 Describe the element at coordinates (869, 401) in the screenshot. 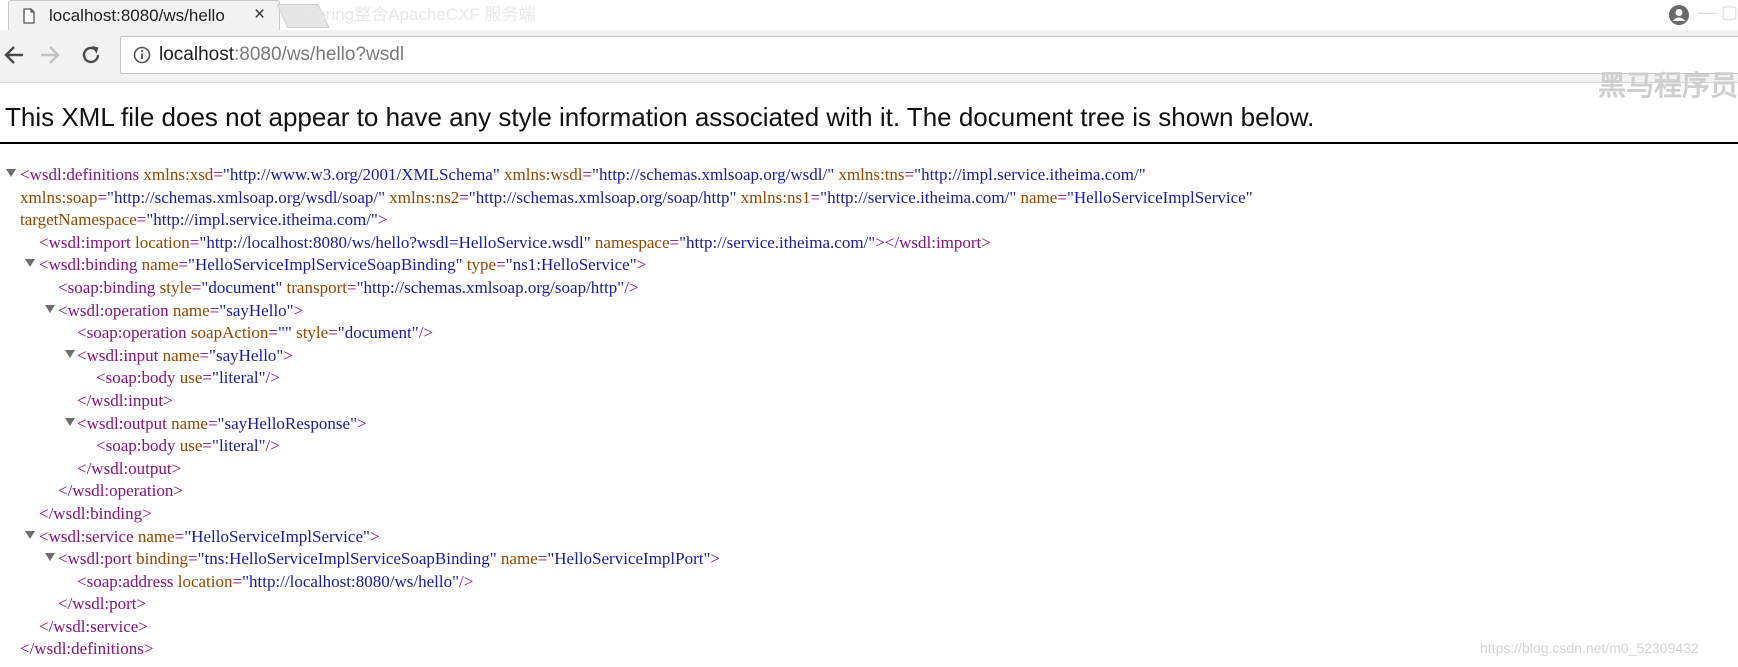

I see `xml-line: </wsdl:input>` at that location.